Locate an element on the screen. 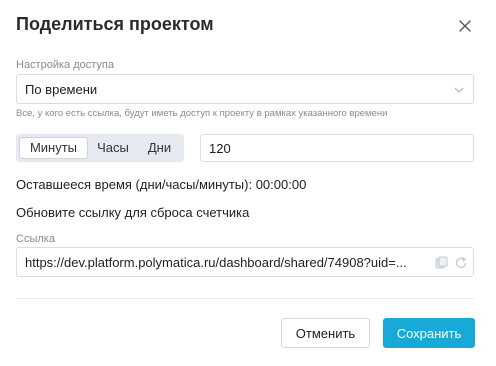  footer-divider is located at coordinates (245, 298).